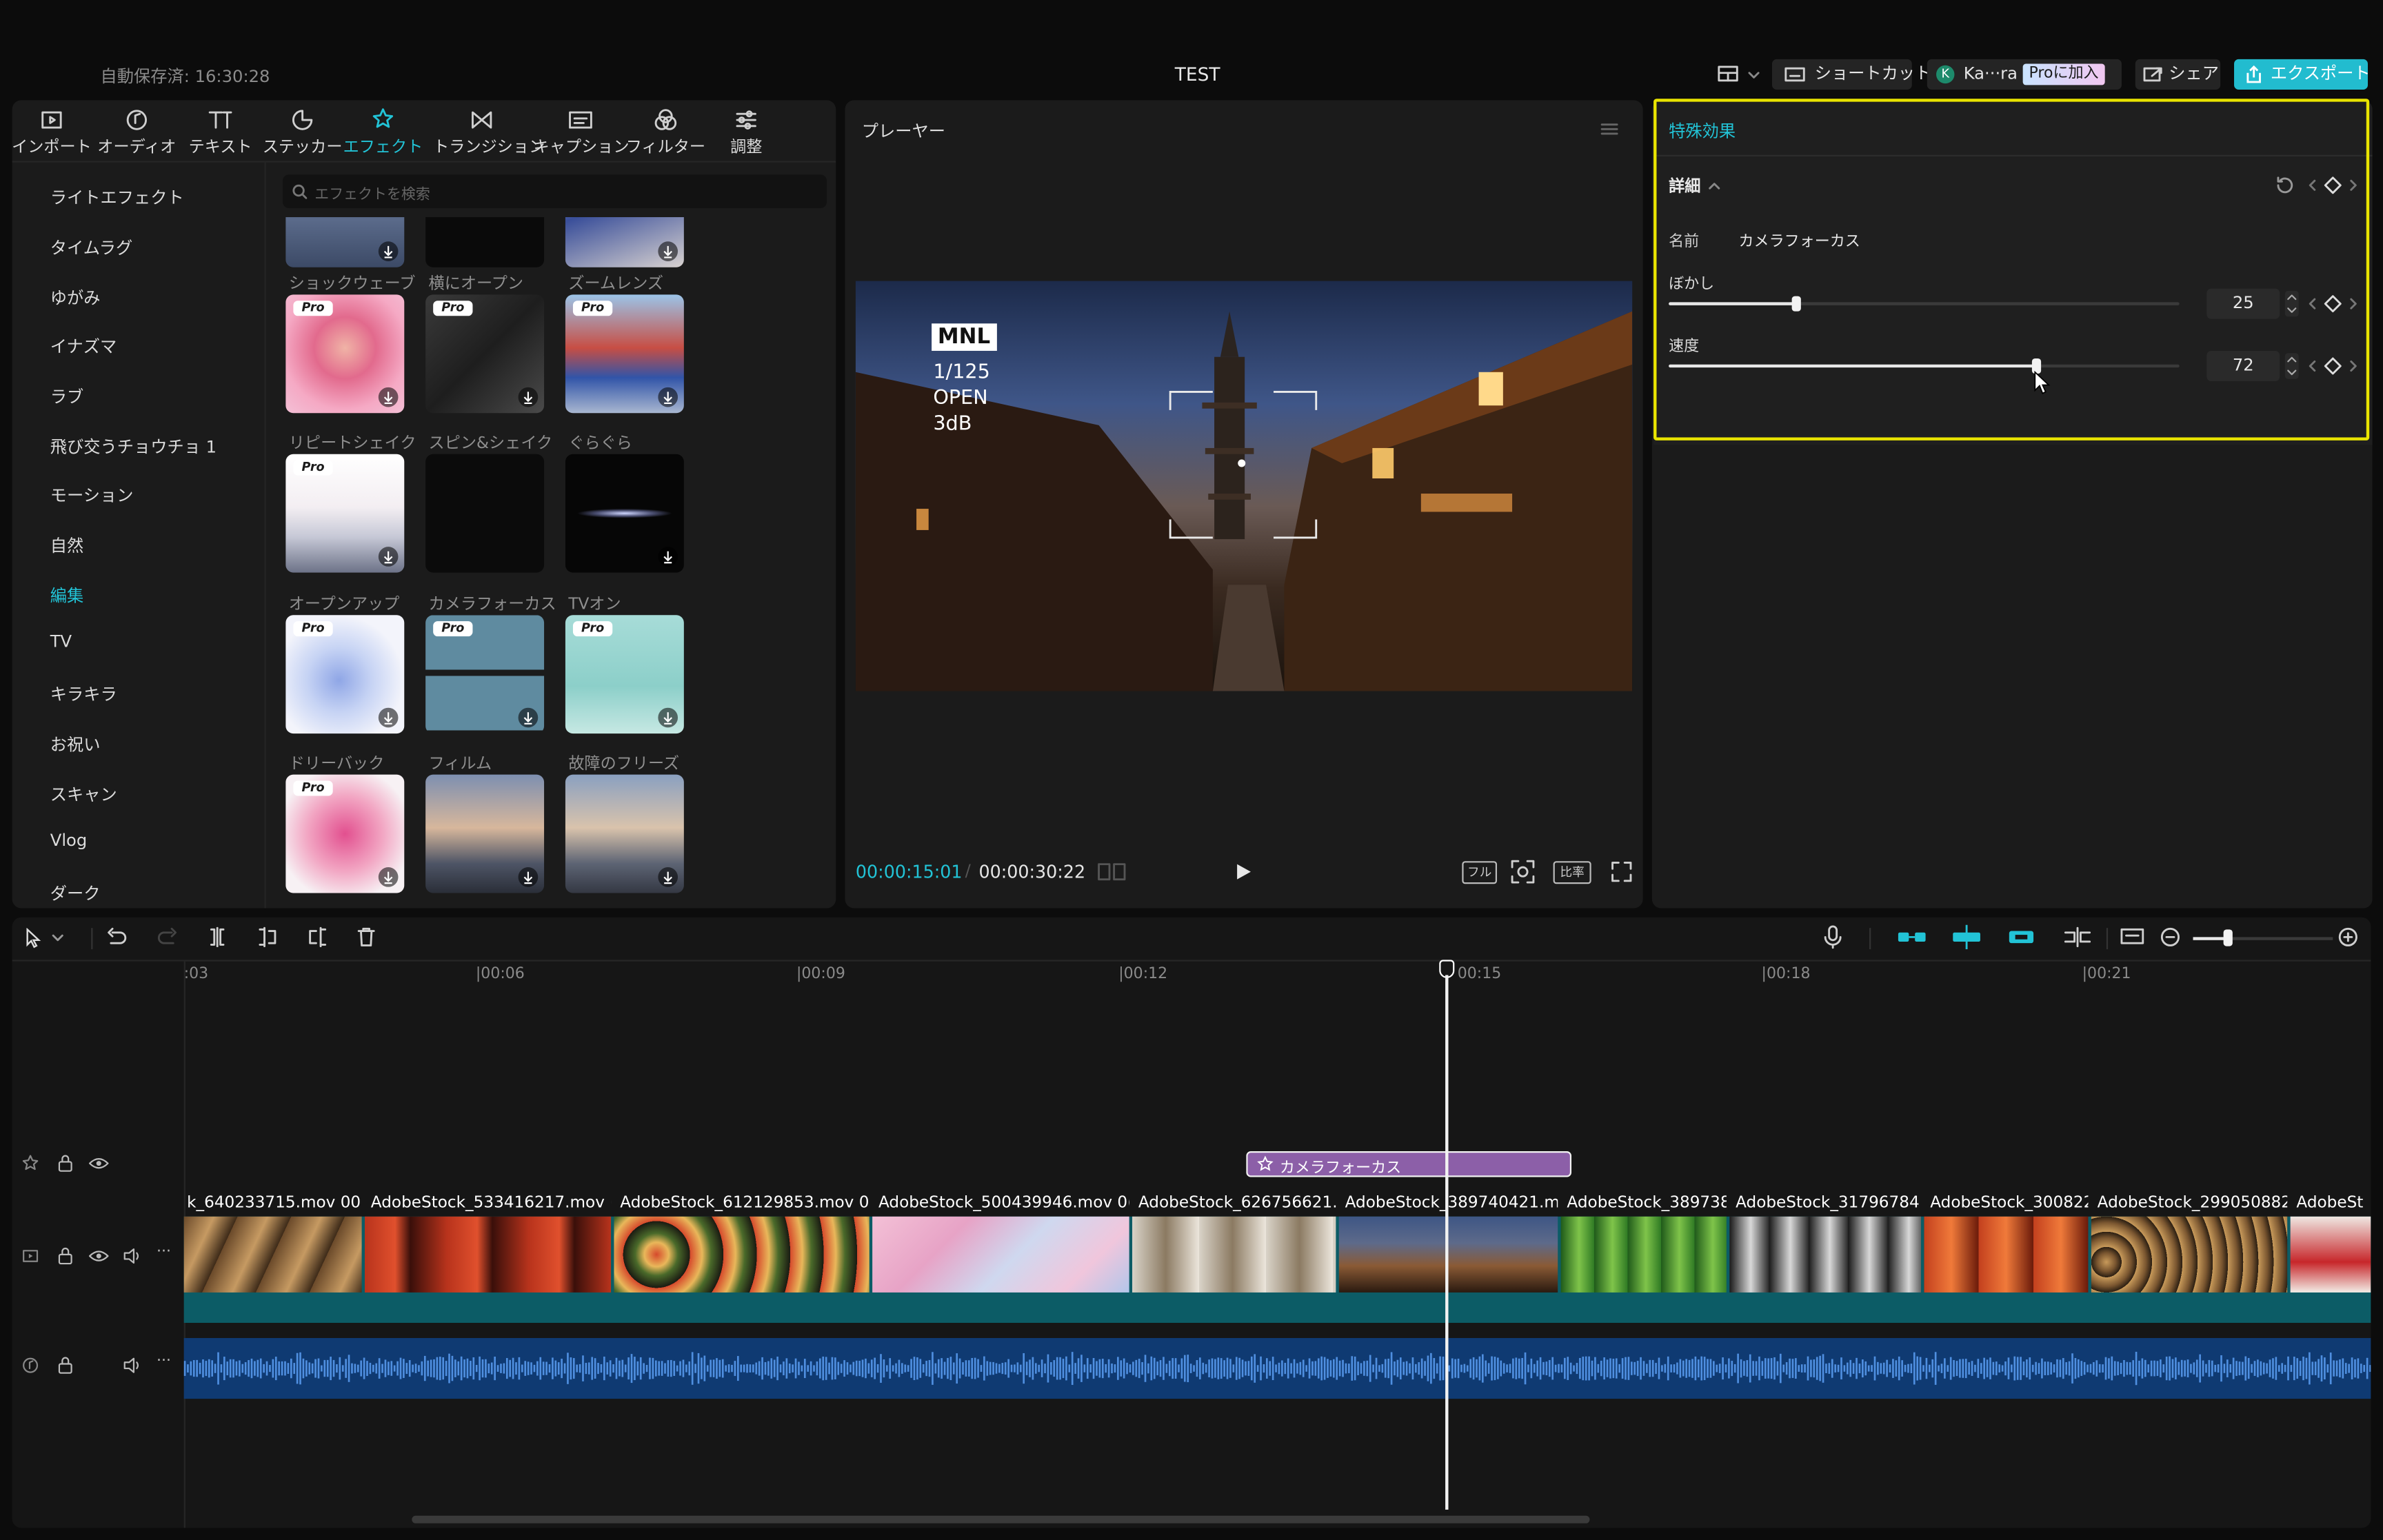 The width and height of the screenshot is (2383, 1540). What do you see at coordinates (2132, 937) in the screenshot?
I see `thumbnail-settings-icon` at bounding box center [2132, 937].